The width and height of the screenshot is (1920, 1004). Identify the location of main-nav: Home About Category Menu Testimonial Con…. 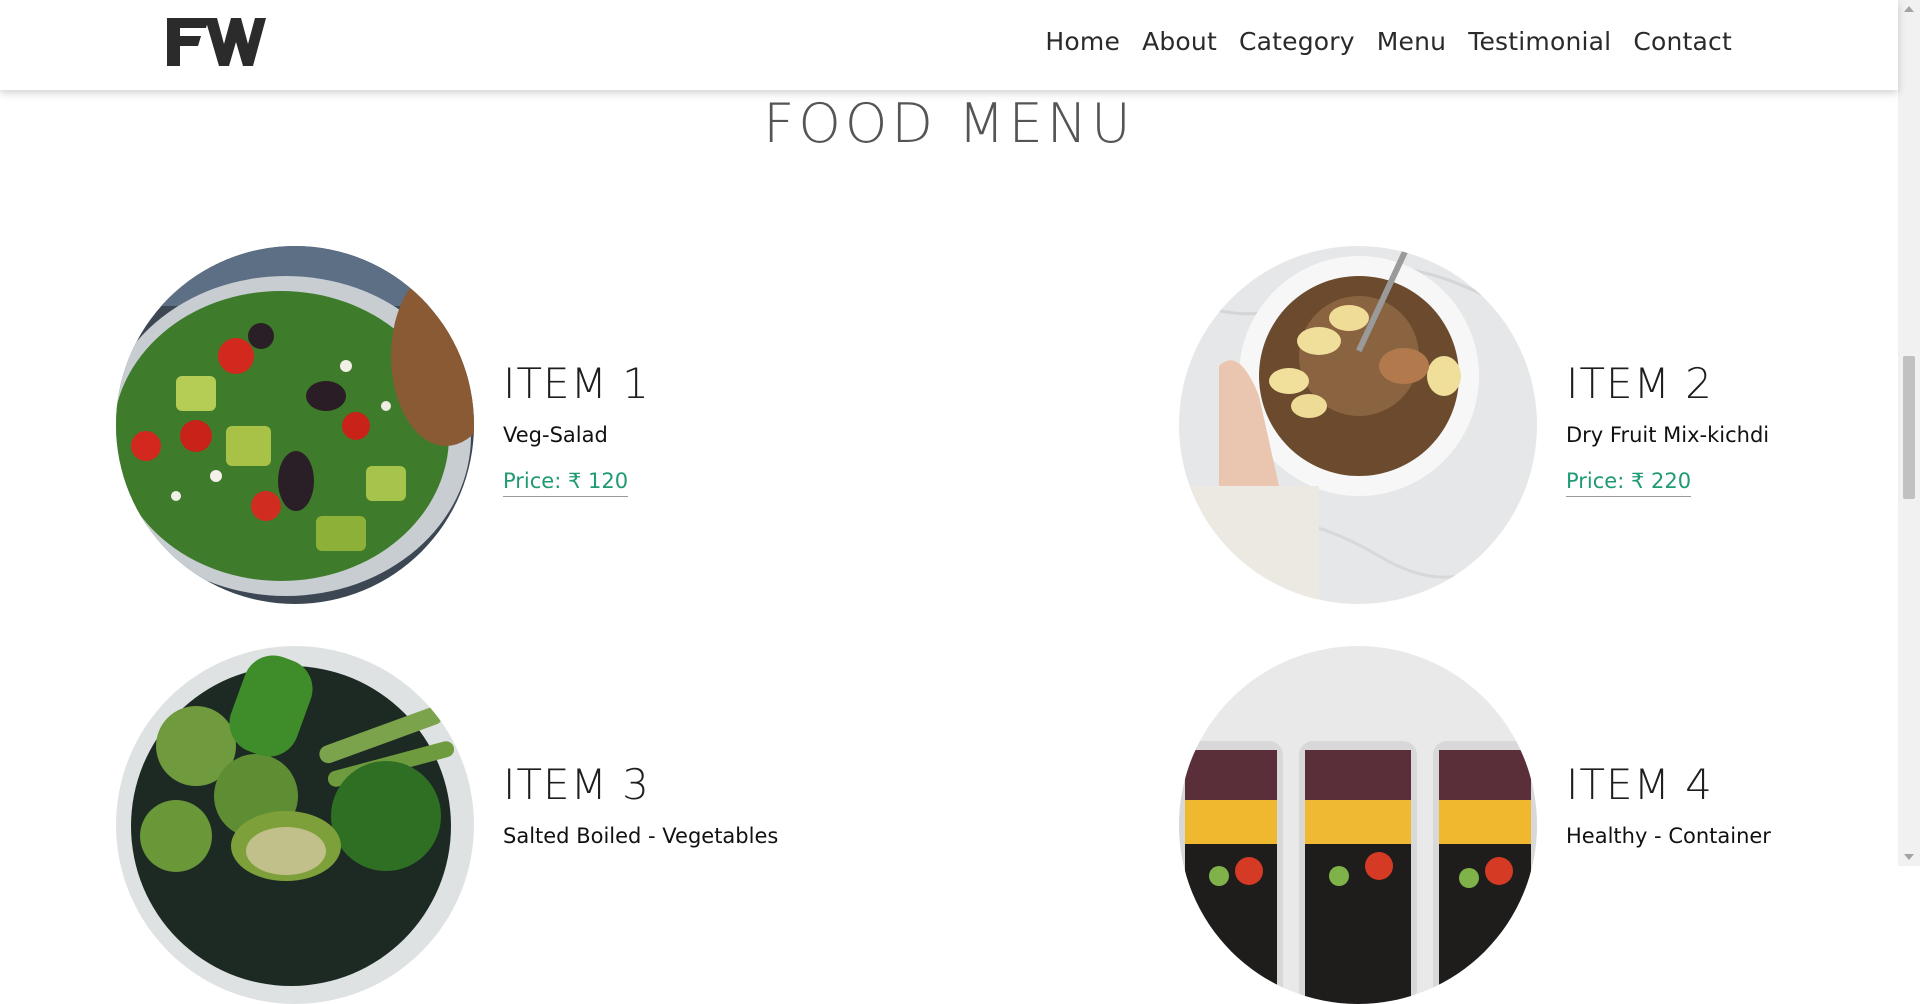
(1377, 41).